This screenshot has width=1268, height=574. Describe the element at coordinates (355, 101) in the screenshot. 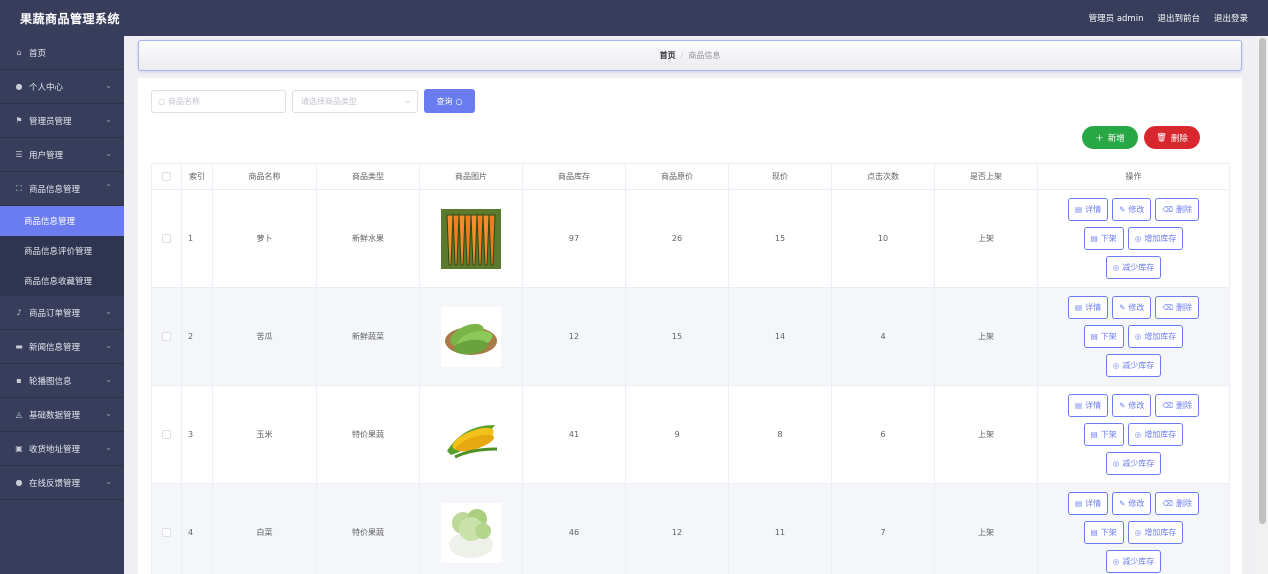

I see `product-type-select: 请选择商品类型 ⌄` at that location.